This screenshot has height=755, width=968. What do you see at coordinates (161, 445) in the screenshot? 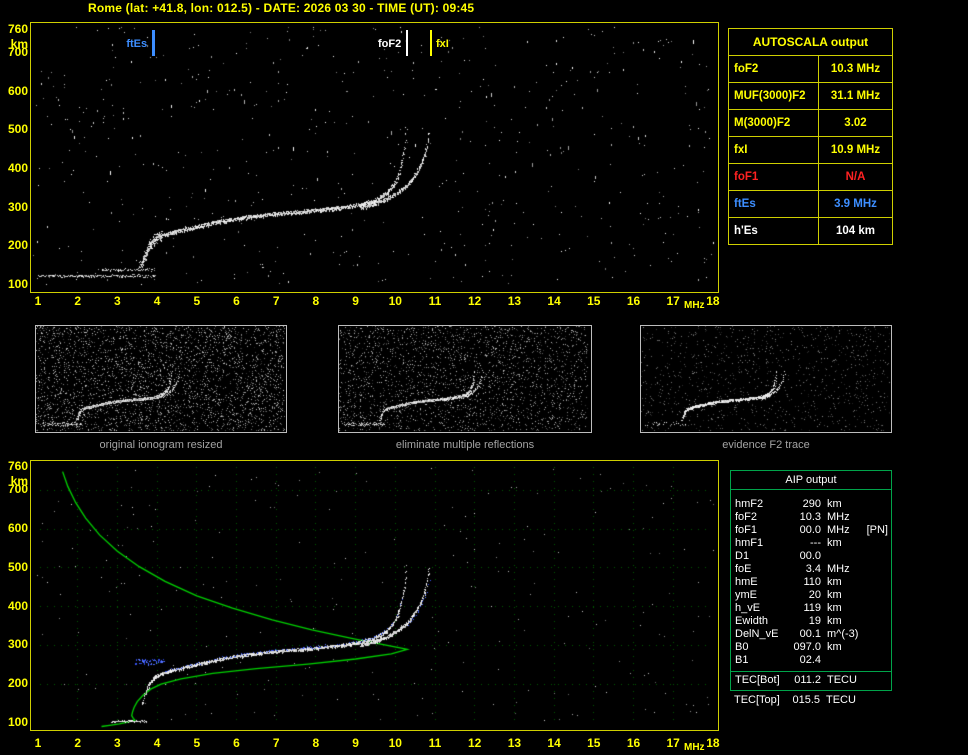
I see `thumbnail-caption-original: original ionogram resized` at bounding box center [161, 445].